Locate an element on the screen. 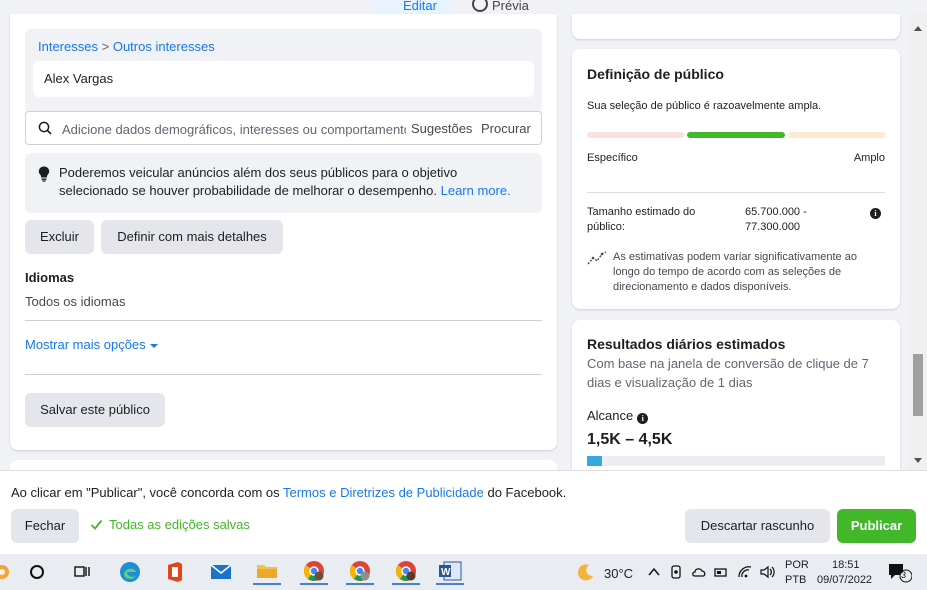 The height and width of the screenshot is (590, 927). mail-icon is located at coordinates (221, 572).